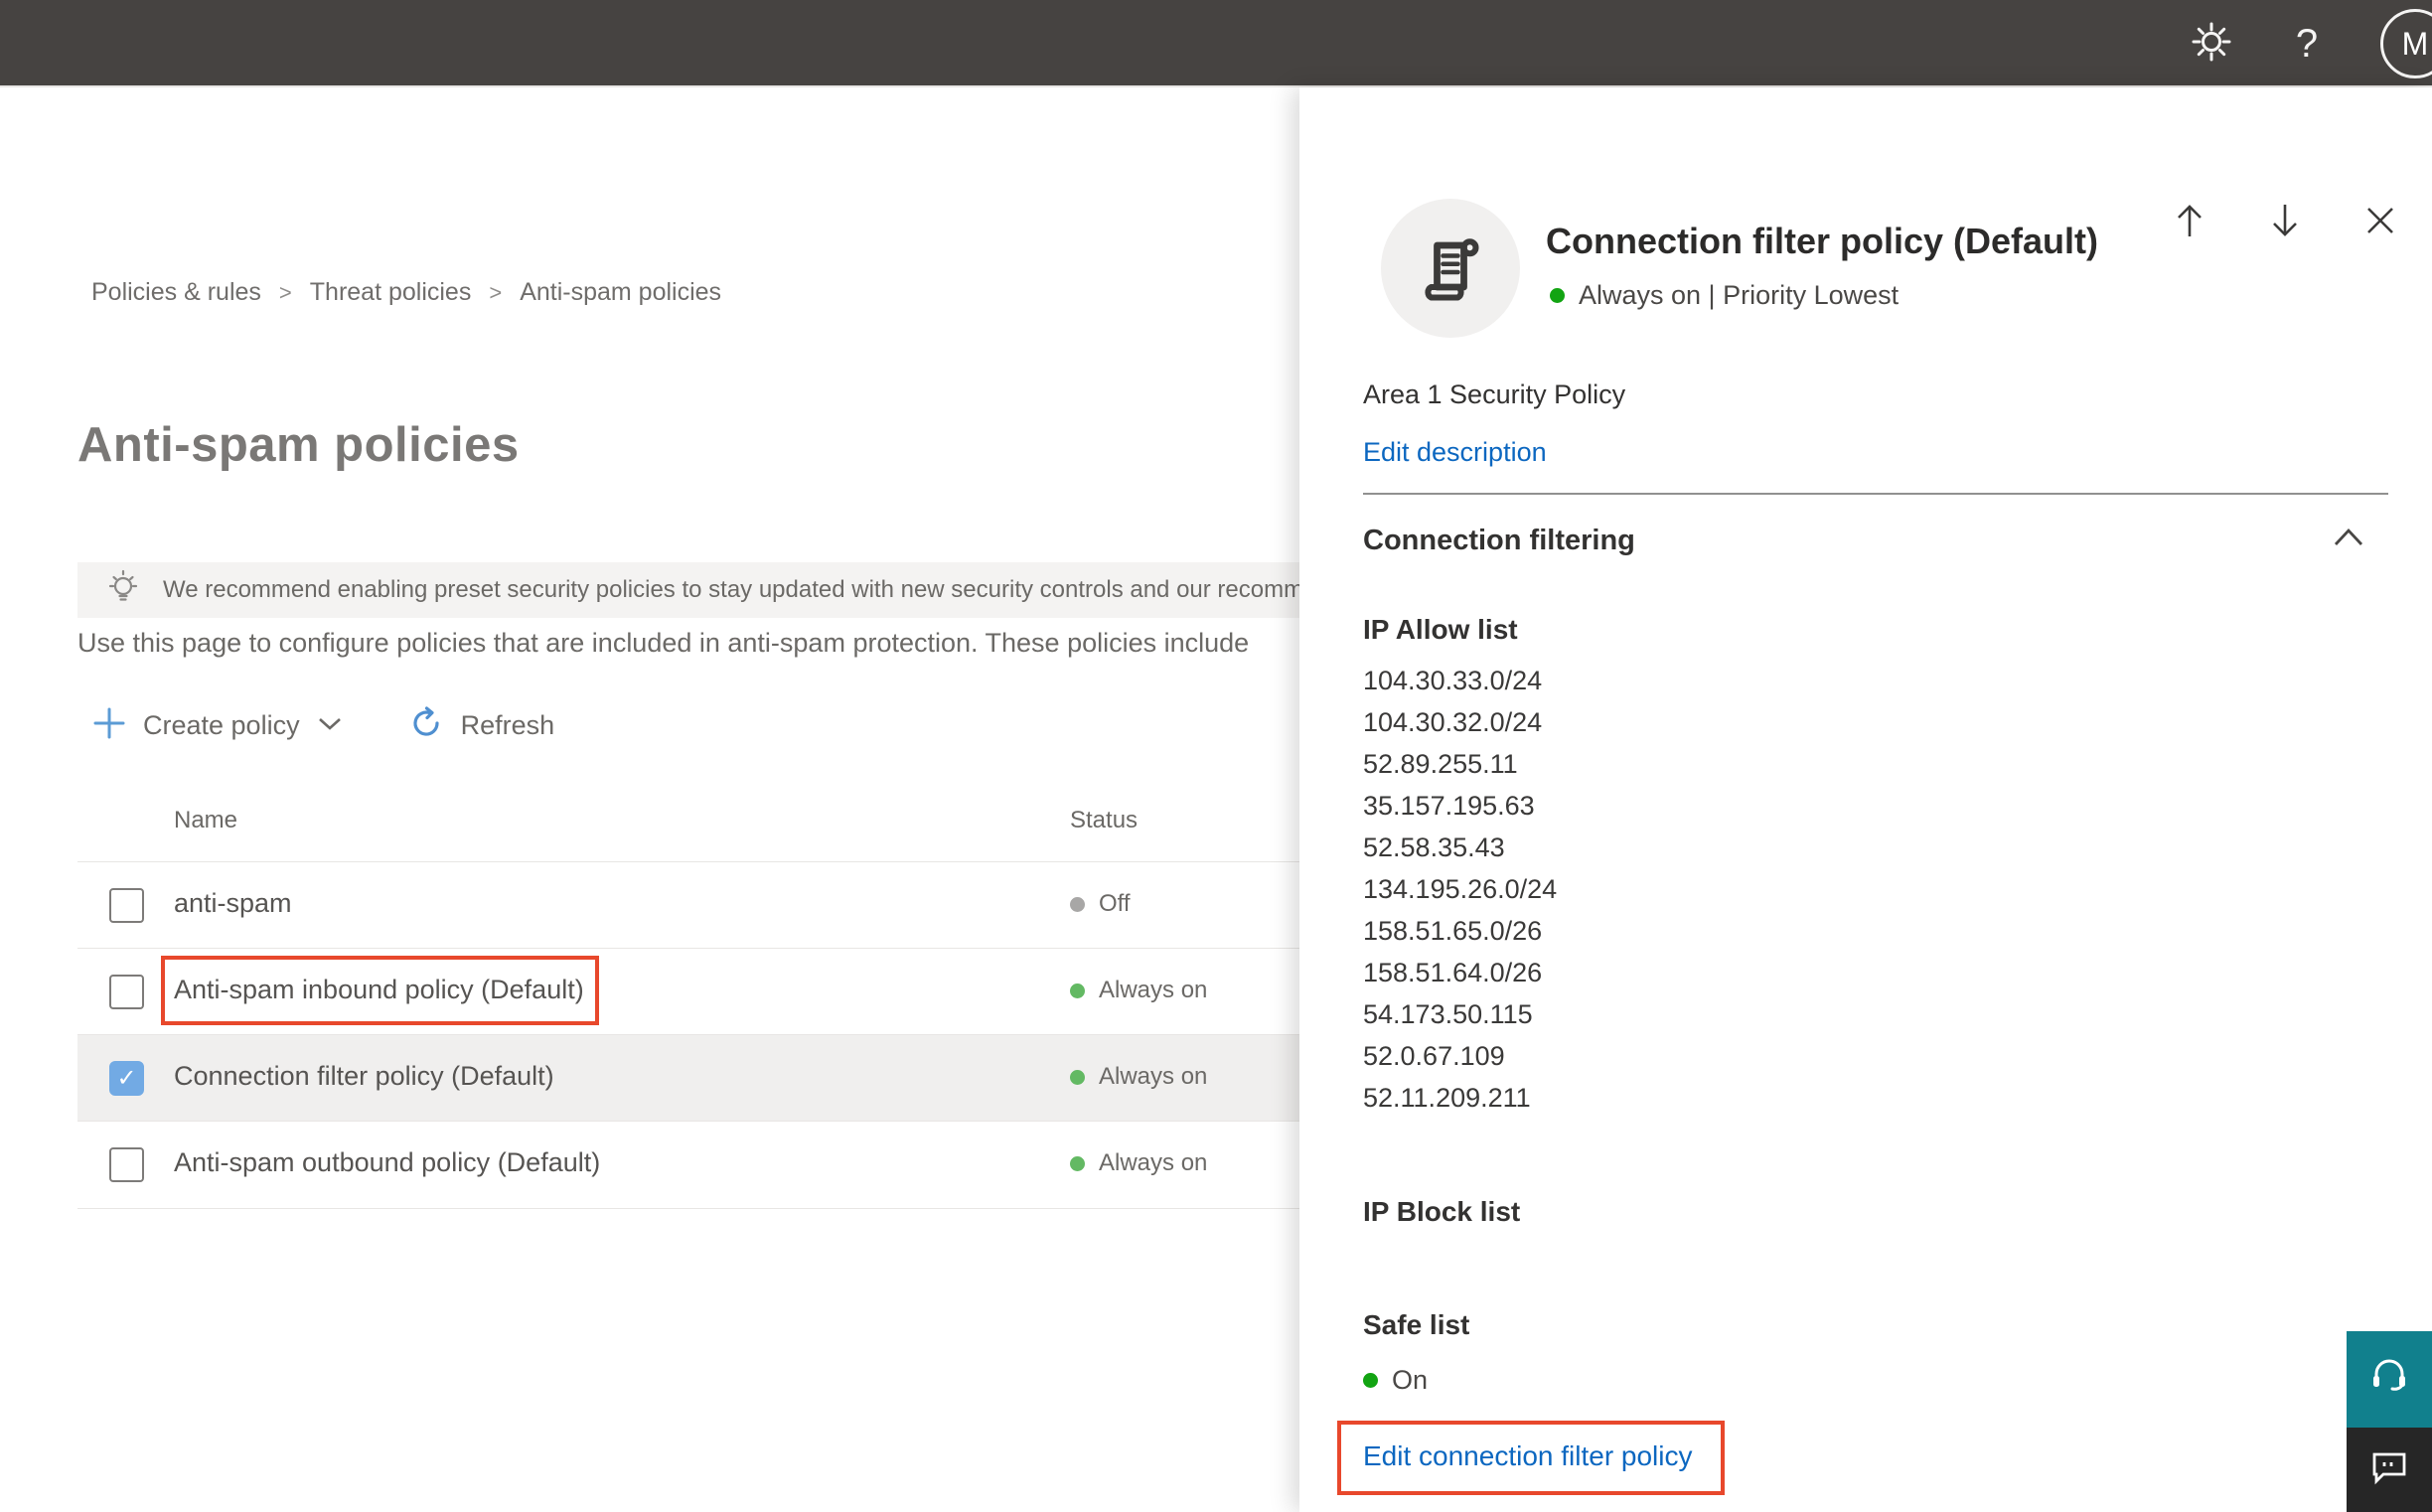 The image size is (2432, 1512). What do you see at coordinates (1528, 1456) in the screenshot?
I see `edit-connection-filter-policy-link: Edit connection filter policy` at bounding box center [1528, 1456].